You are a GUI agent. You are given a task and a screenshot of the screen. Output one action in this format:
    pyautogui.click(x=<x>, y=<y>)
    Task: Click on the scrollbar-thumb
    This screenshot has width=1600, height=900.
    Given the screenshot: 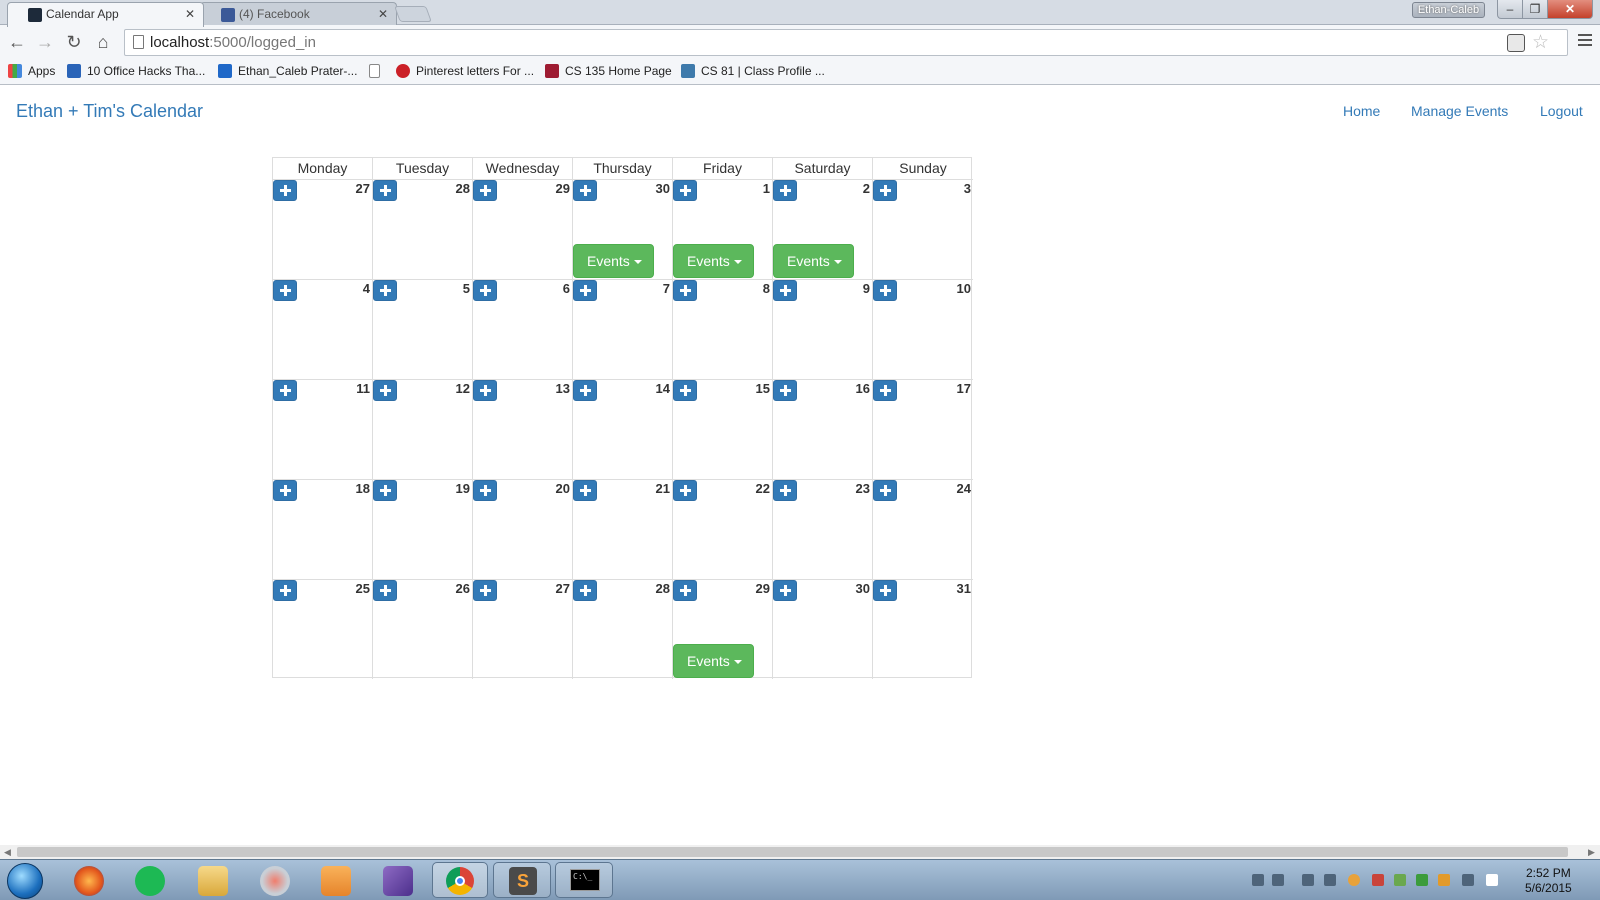 What is the action you would take?
    pyautogui.click(x=792, y=852)
    